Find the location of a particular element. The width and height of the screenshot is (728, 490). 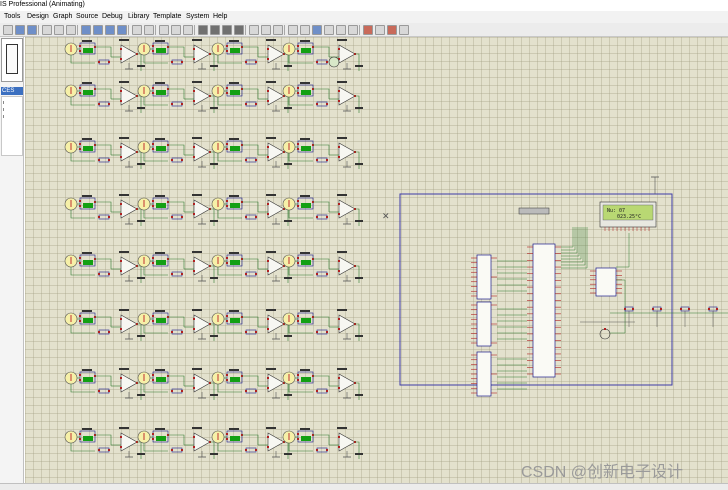

devices-tab: CES is located at coordinates (12, 91).